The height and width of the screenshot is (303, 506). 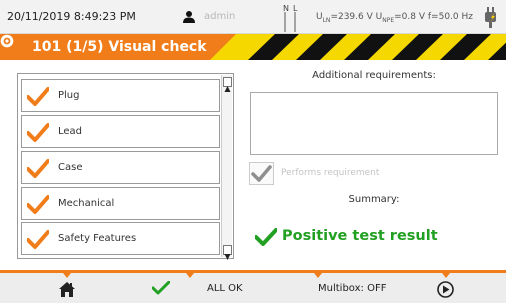 What do you see at coordinates (227, 84) in the screenshot?
I see `scroll-up-button` at bounding box center [227, 84].